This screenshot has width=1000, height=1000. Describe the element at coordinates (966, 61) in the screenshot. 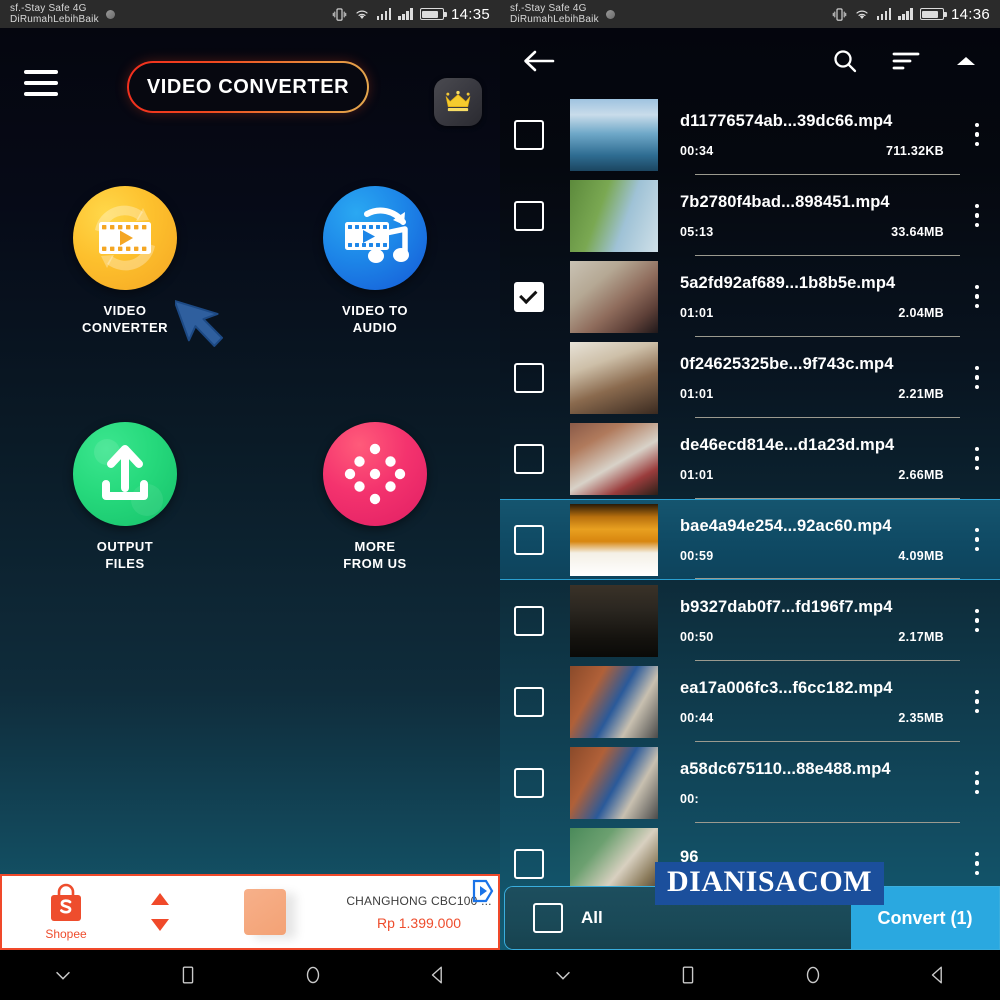

I see `chevron-up-icon` at that location.